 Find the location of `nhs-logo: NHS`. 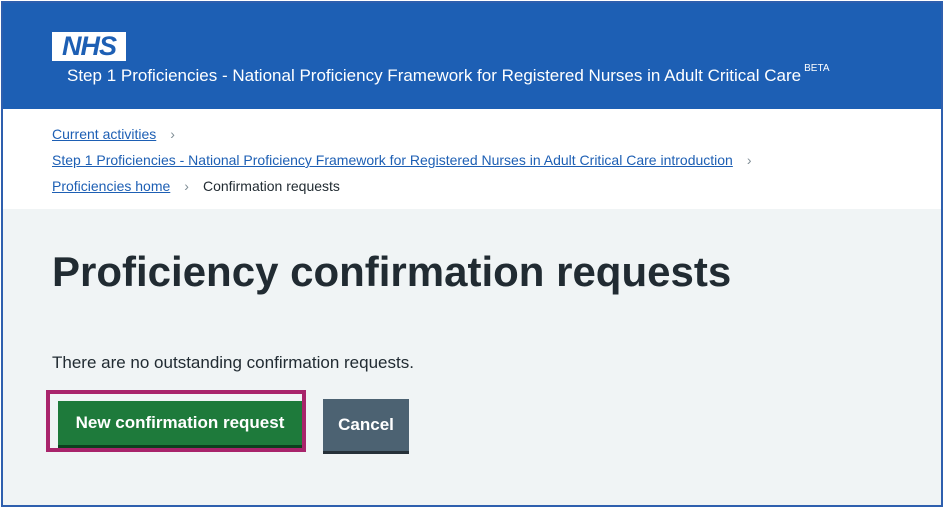

nhs-logo: NHS is located at coordinates (89, 46).